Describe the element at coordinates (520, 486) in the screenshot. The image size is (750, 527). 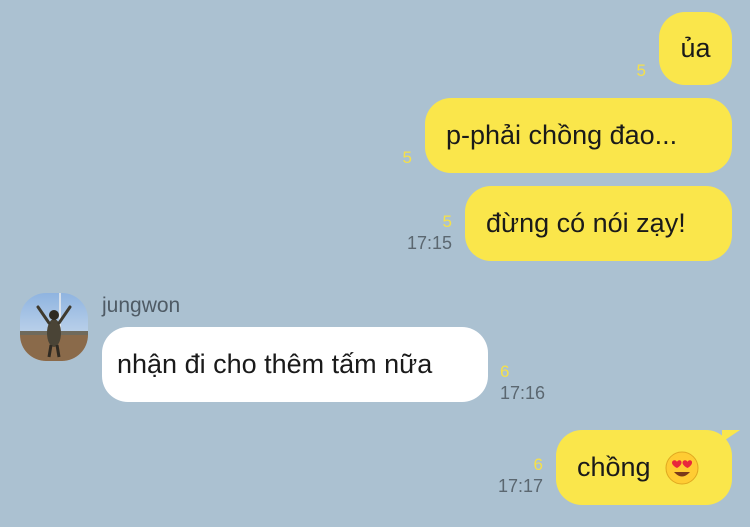
I see `message-time: 17:17` at that location.